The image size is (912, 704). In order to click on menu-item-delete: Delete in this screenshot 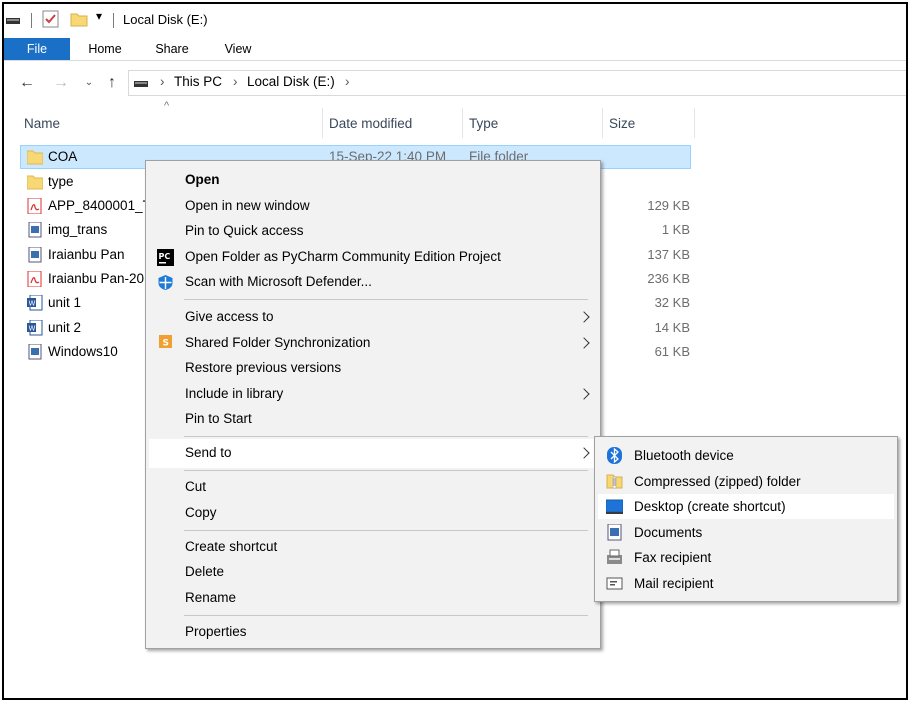, I will do `click(204, 571)`.